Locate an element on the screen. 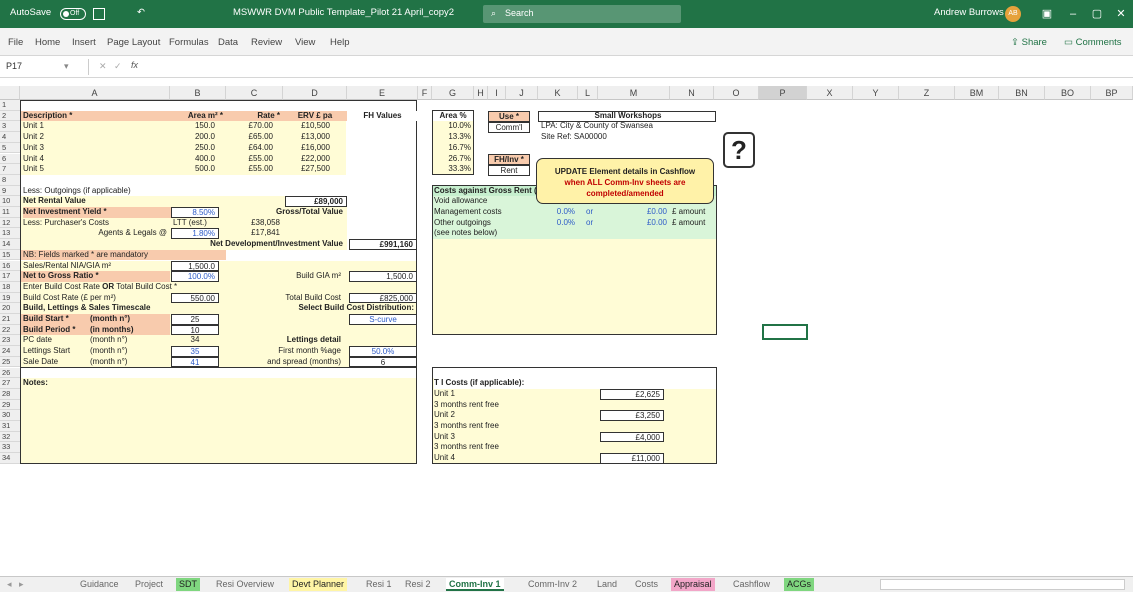 This screenshot has width=1133, height=592. row-header: 29 is located at coordinates (10, 405).